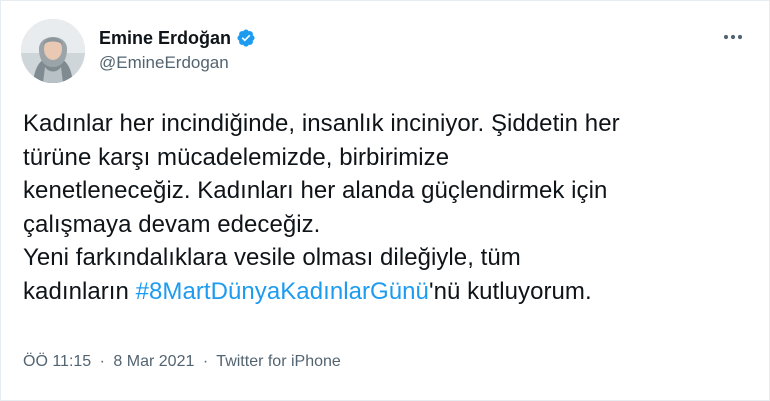  I want to click on tweet-source: Twitter for iPhone, so click(278, 361).